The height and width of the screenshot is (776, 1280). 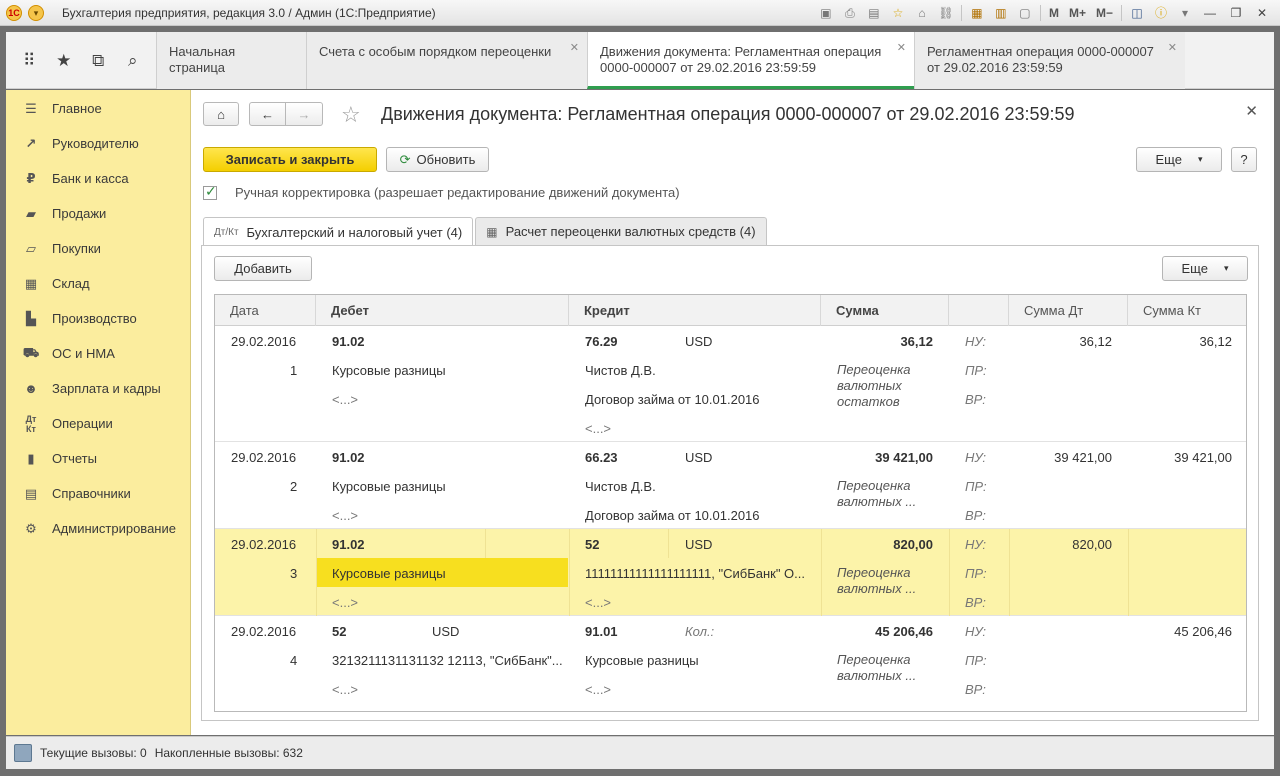 What do you see at coordinates (29, 61) in the screenshot?
I see `apps-grid-icon: ⠿` at bounding box center [29, 61].